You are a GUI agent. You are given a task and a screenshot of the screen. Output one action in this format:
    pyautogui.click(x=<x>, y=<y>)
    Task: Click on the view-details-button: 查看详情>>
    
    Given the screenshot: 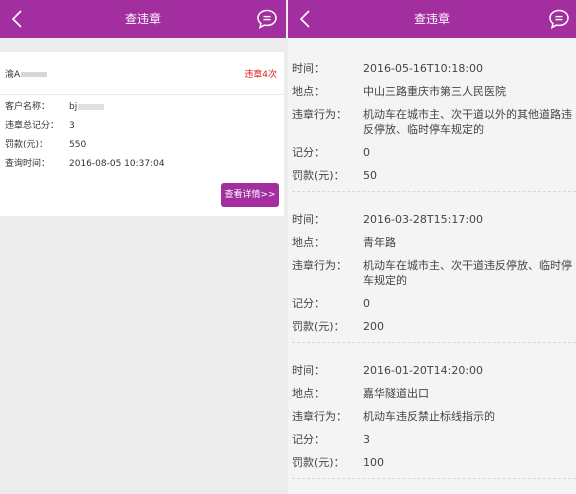 What is the action you would take?
    pyautogui.click(x=250, y=195)
    